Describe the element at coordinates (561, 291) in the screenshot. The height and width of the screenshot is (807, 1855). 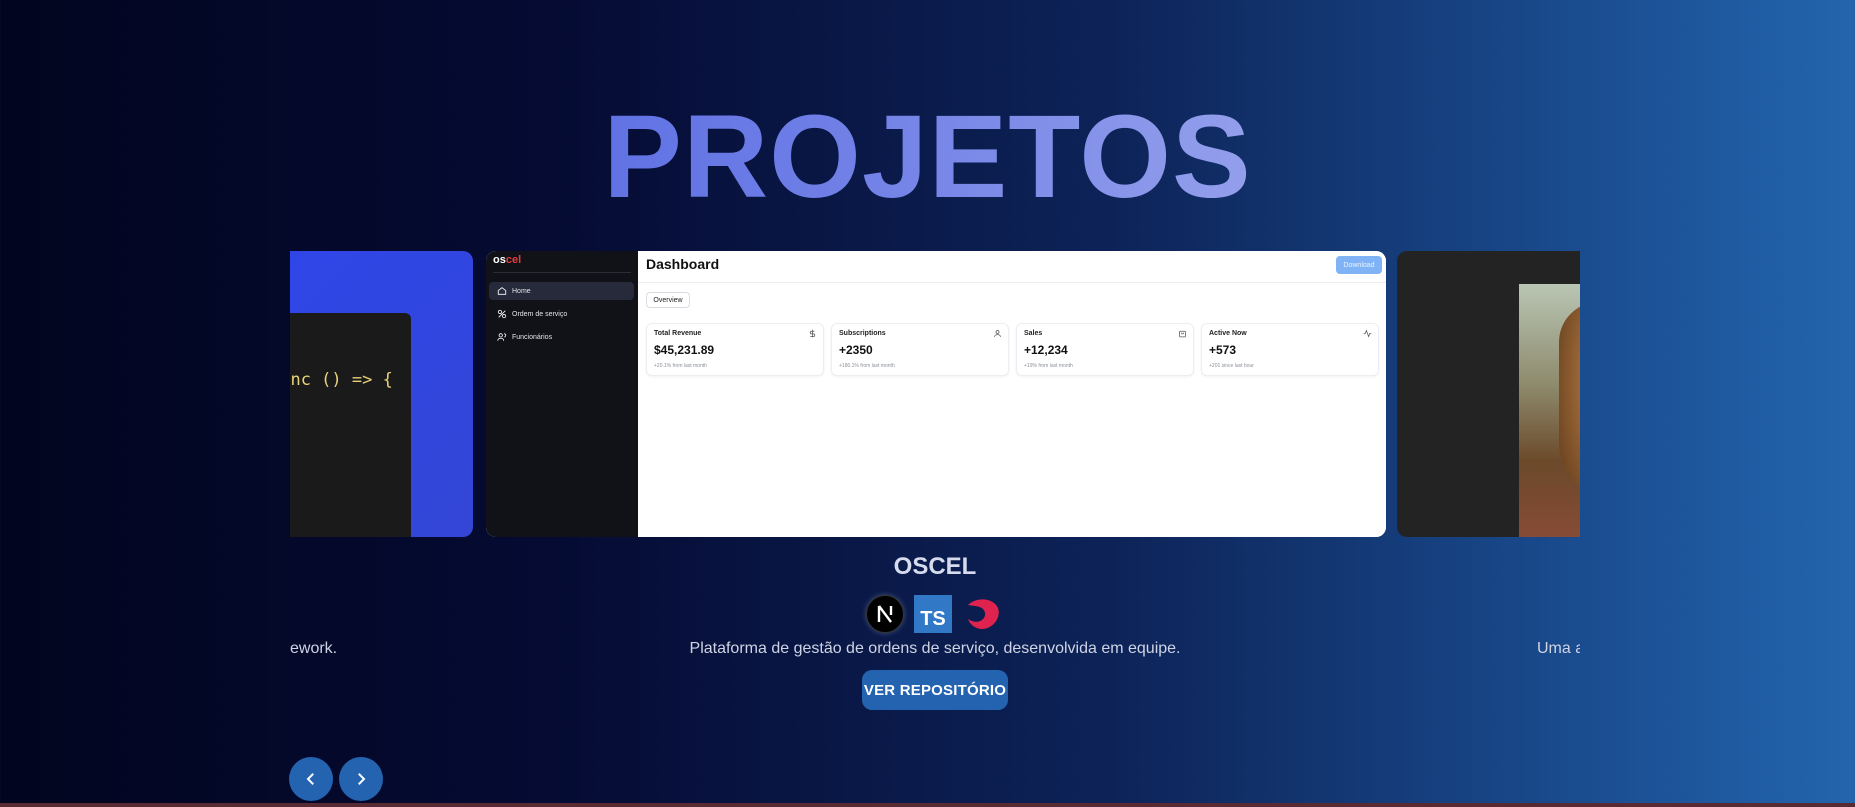
I see `sidebar-item-home: Home` at that location.